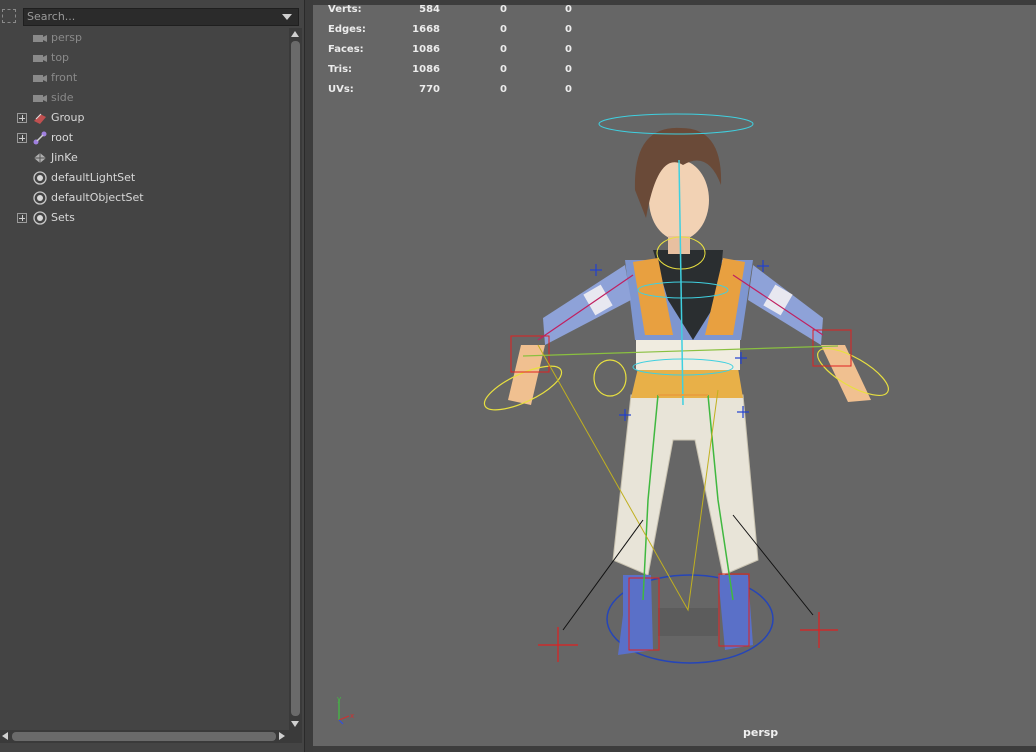 The width and height of the screenshot is (1036, 752). I want to click on vertical-scrollbar, so click(295, 379).